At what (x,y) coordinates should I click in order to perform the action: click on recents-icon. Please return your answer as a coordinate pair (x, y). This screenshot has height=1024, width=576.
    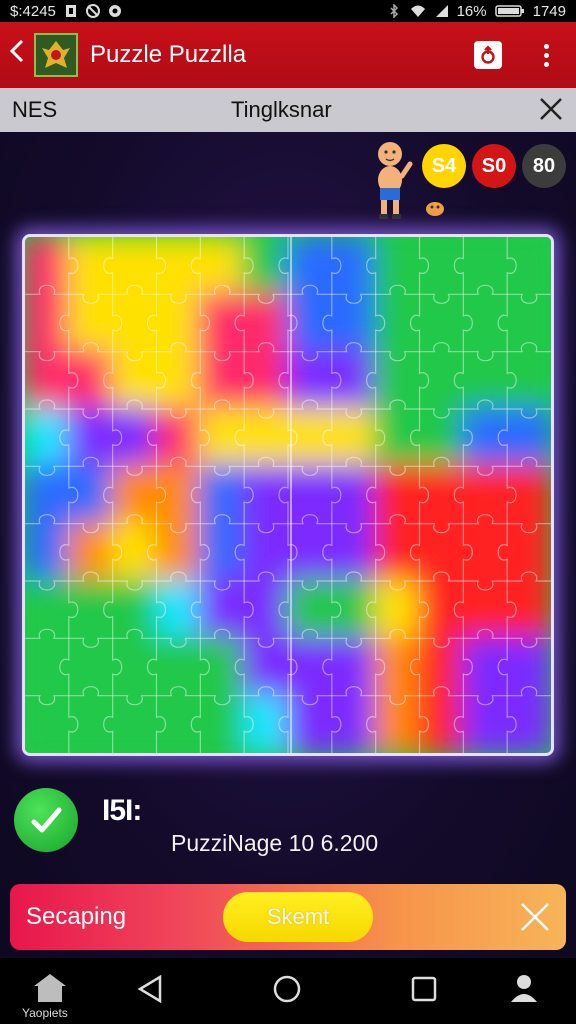
    Looking at the image, I should click on (424, 989).